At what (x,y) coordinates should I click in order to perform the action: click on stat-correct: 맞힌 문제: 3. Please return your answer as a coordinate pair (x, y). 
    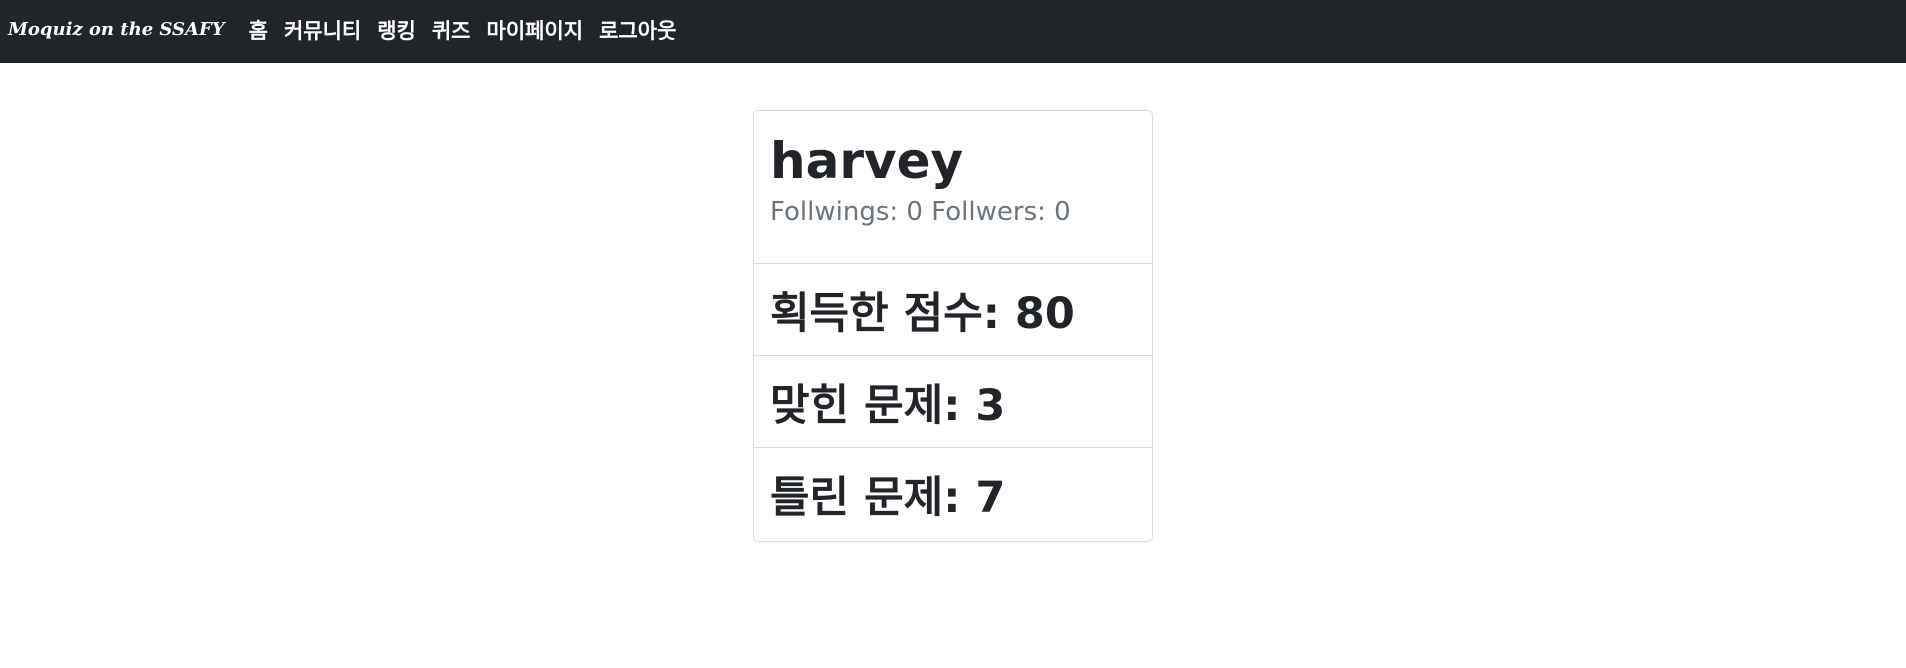
    Looking at the image, I should click on (888, 405).